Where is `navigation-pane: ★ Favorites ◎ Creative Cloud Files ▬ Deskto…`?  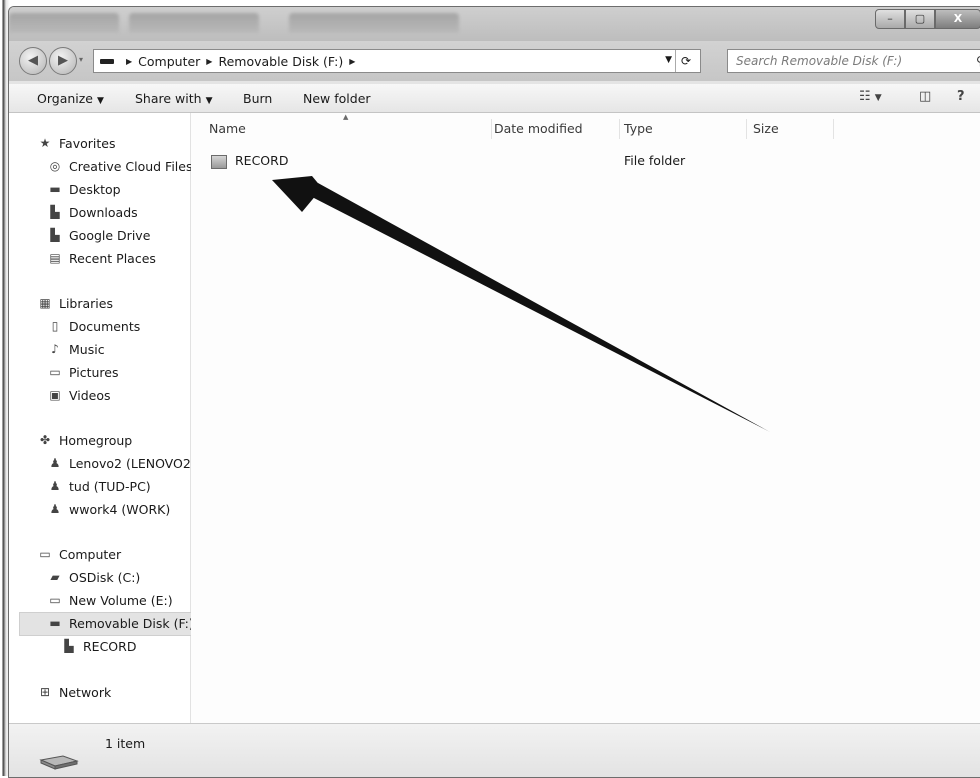
navigation-pane: ★ Favorites ◎ Creative Cloud Files ▬ Deskto… is located at coordinates (102, 418).